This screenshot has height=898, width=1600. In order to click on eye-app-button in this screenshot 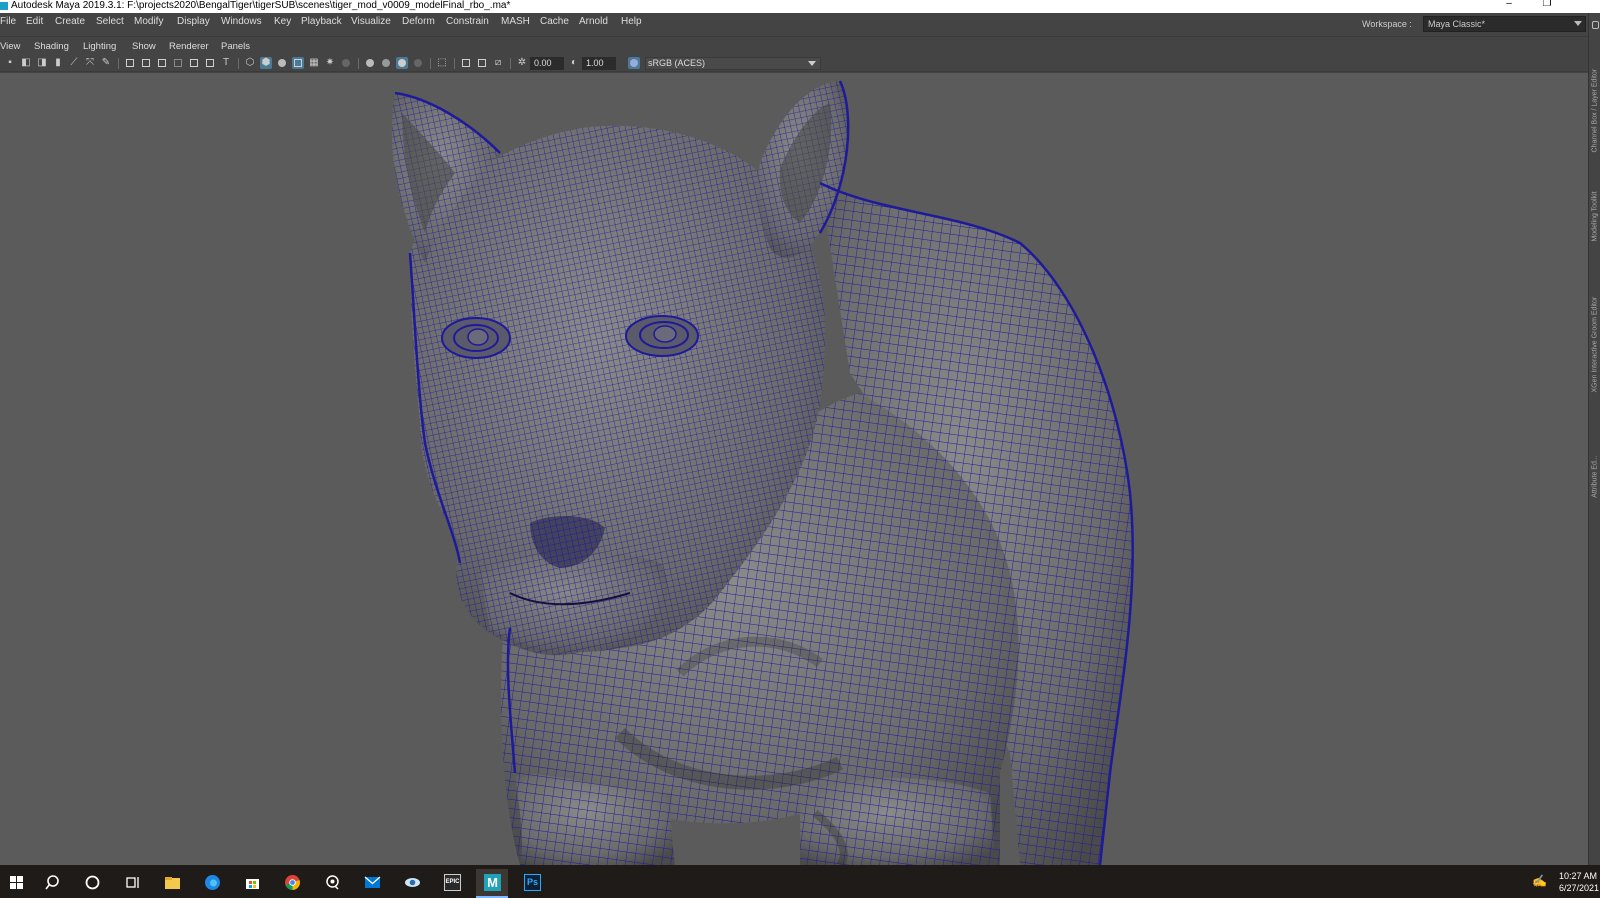, I will do `click(412, 883)`.